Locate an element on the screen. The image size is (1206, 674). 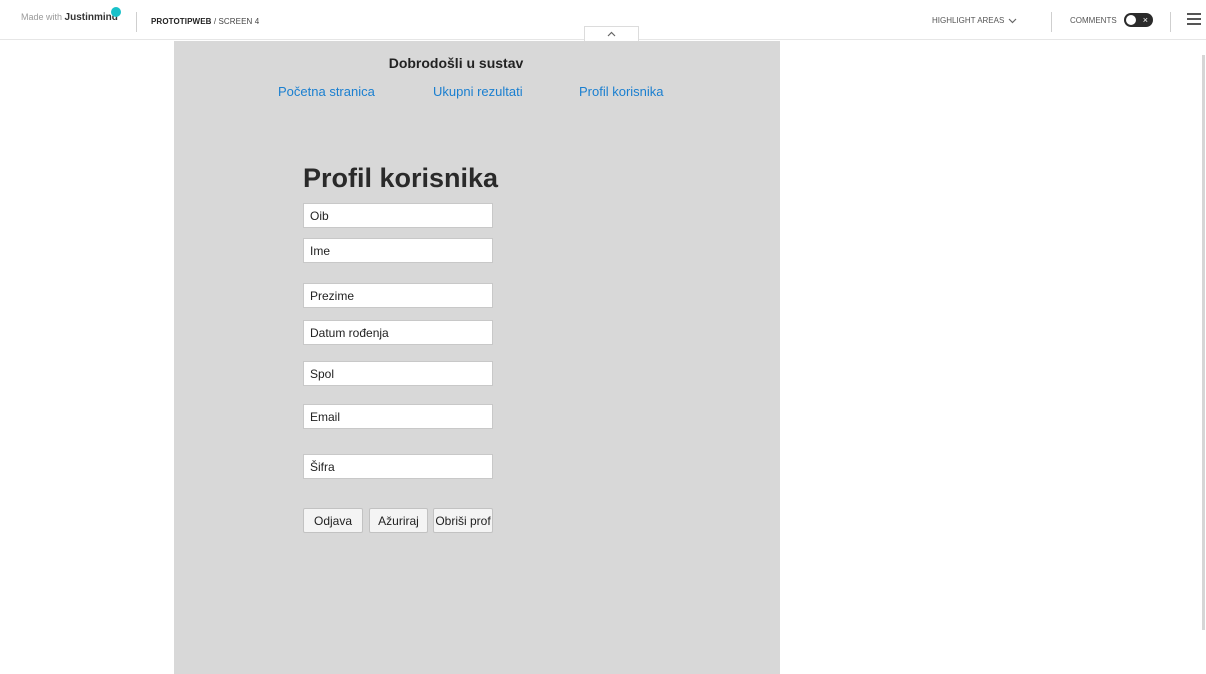
highlight-areas-dropdown: HIGHLIGHT AREAS is located at coordinates (974, 20).